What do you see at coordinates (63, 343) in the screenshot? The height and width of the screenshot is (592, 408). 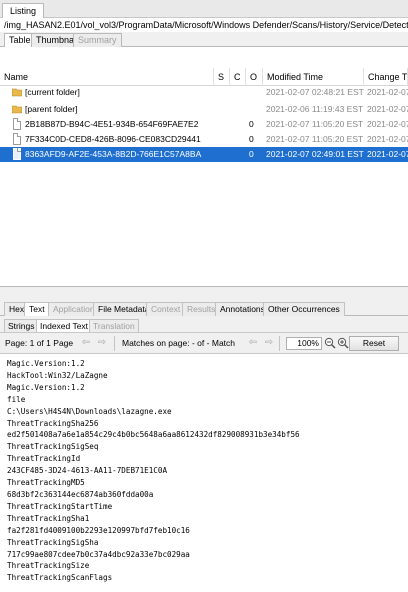 I see `page-word: Page` at bounding box center [63, 343].